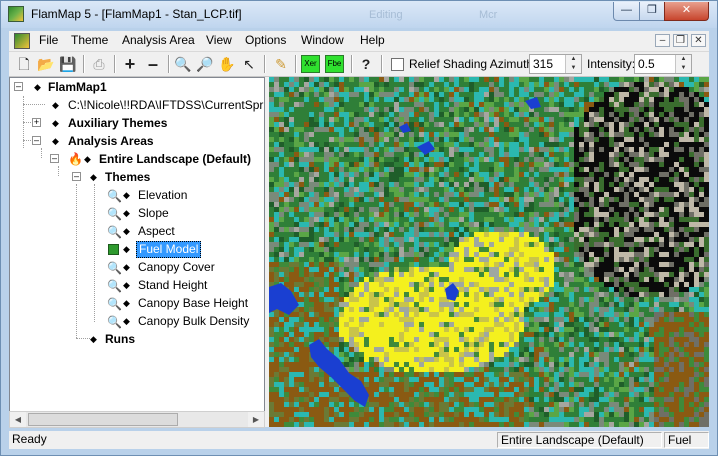 The image size is (718, 456). I want to click on menu-window: Window, so click(322, 40).